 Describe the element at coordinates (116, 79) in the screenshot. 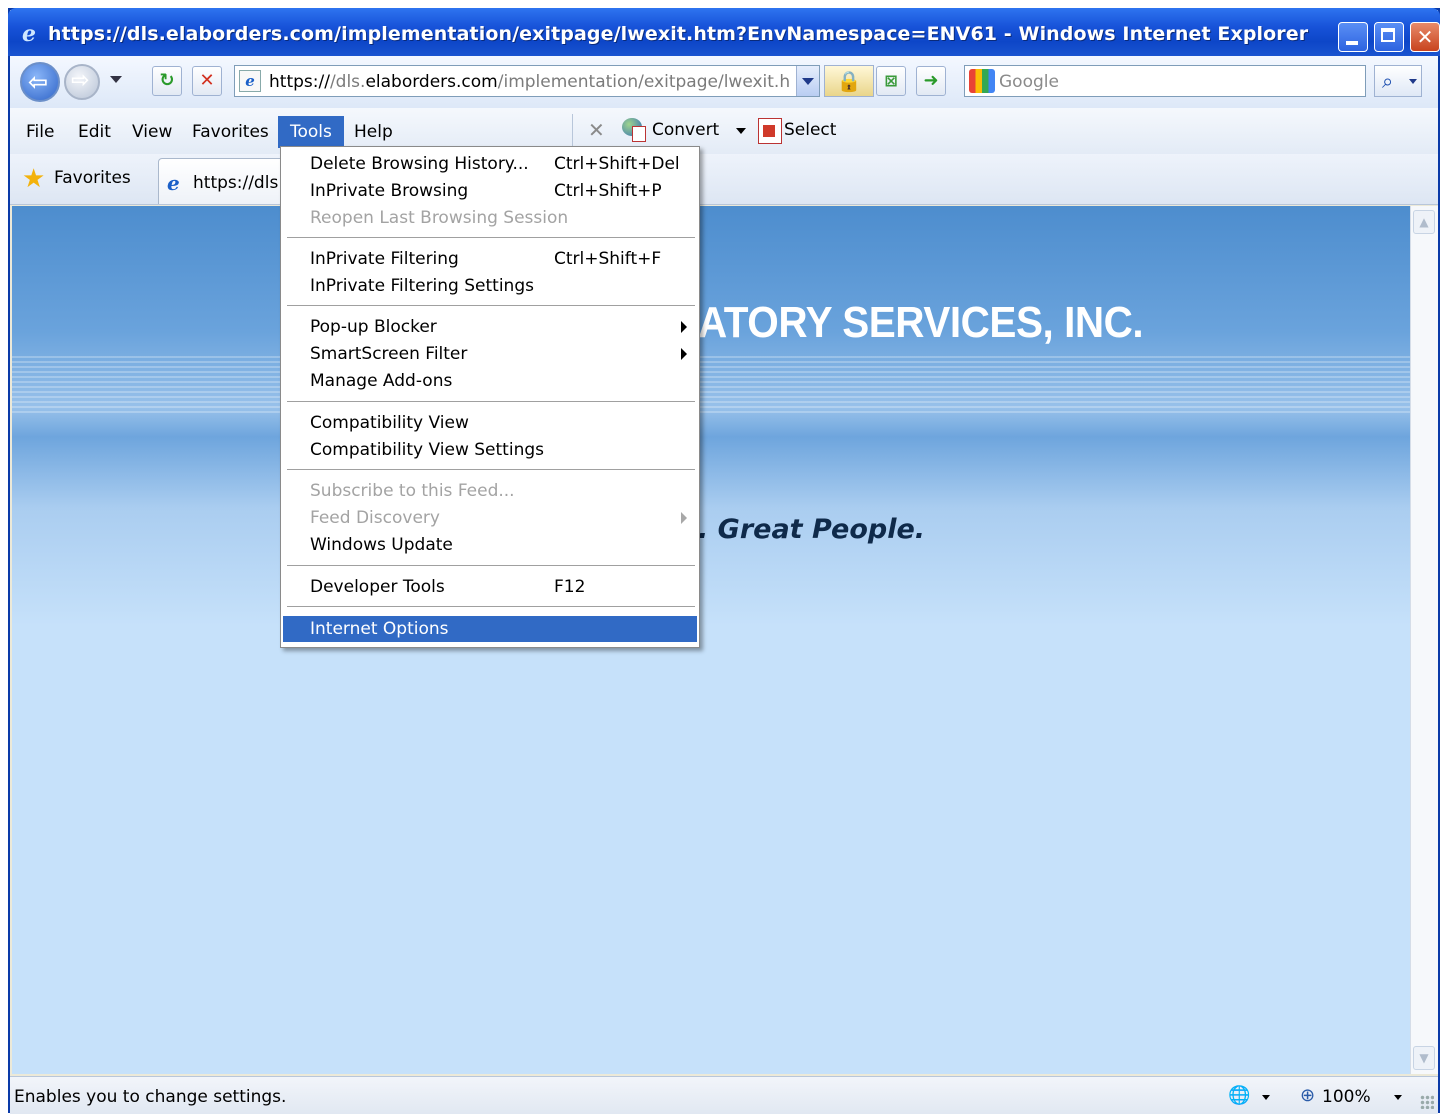

I see `recent-pages-dropdown` at that location.